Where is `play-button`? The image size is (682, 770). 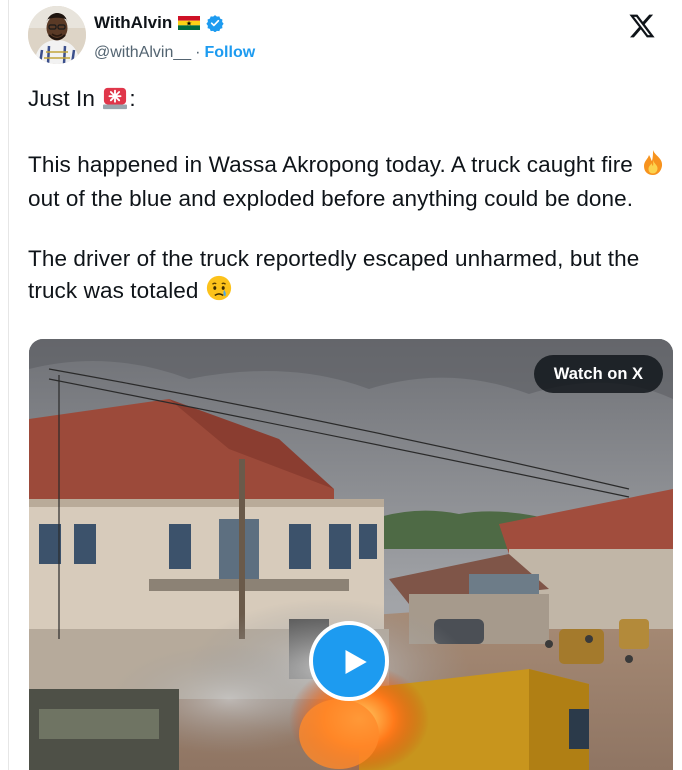 play-button is located at coordinates (349, 661).